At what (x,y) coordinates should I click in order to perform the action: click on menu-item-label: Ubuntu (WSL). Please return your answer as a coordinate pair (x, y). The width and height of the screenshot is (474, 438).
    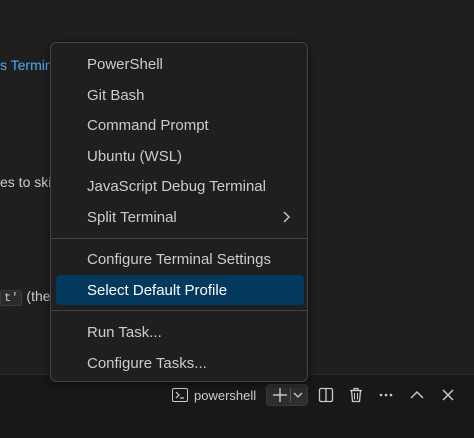
    Looking at the image, I should click on (135, 156).